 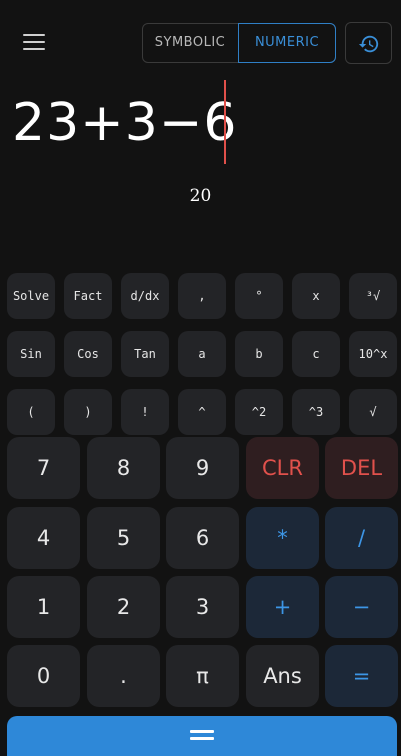 What do you see at coordinates (202, 676) in the screenshot?
I see `key-pi: π` at bounding box center [202, 676].